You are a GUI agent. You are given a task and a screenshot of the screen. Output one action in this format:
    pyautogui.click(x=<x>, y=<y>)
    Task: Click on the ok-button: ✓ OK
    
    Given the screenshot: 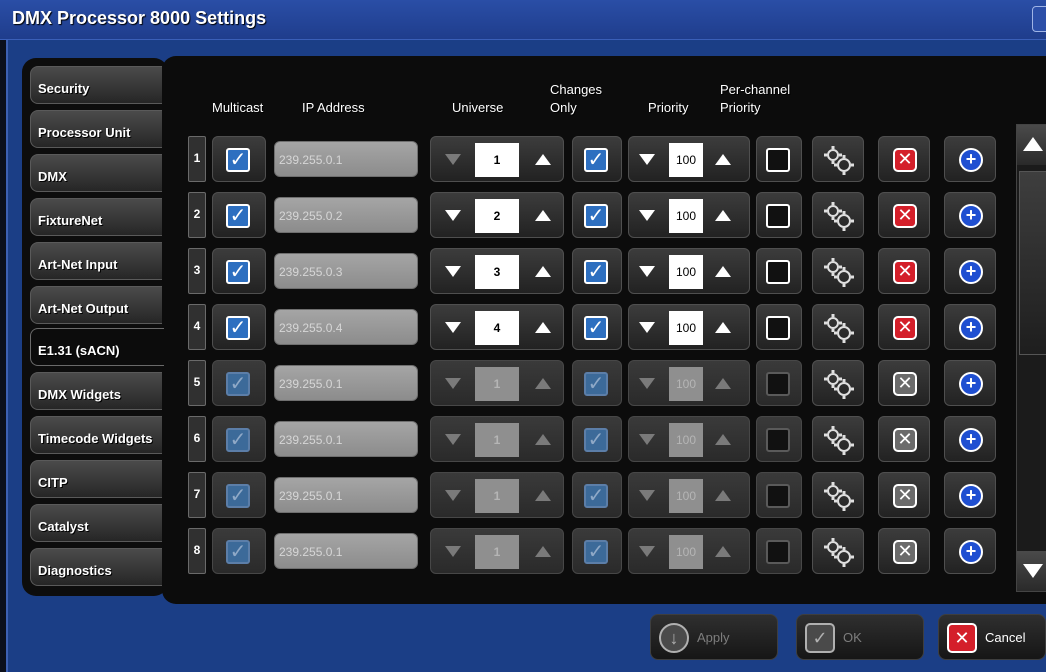 What is the action you would take?
    pyautogui.click(x=860, y=637)
    